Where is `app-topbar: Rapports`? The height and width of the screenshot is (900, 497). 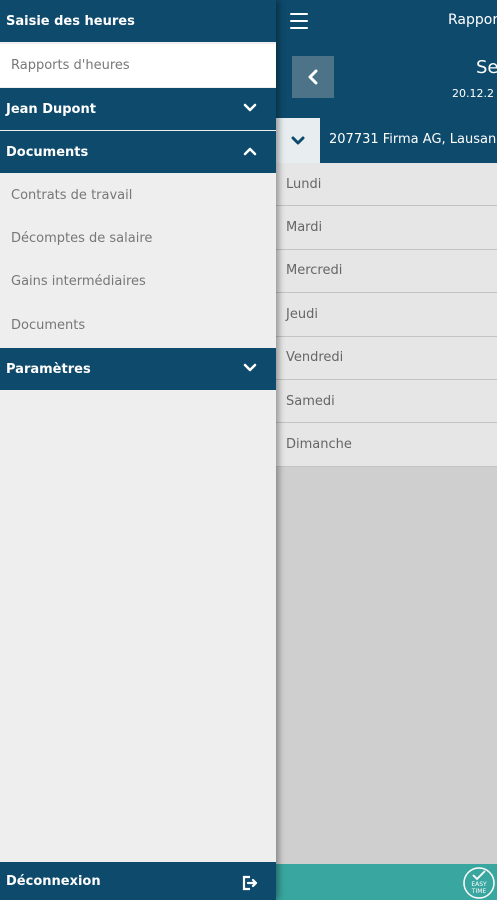
app-topbar: Rapports is located at coordinates (386, 22).